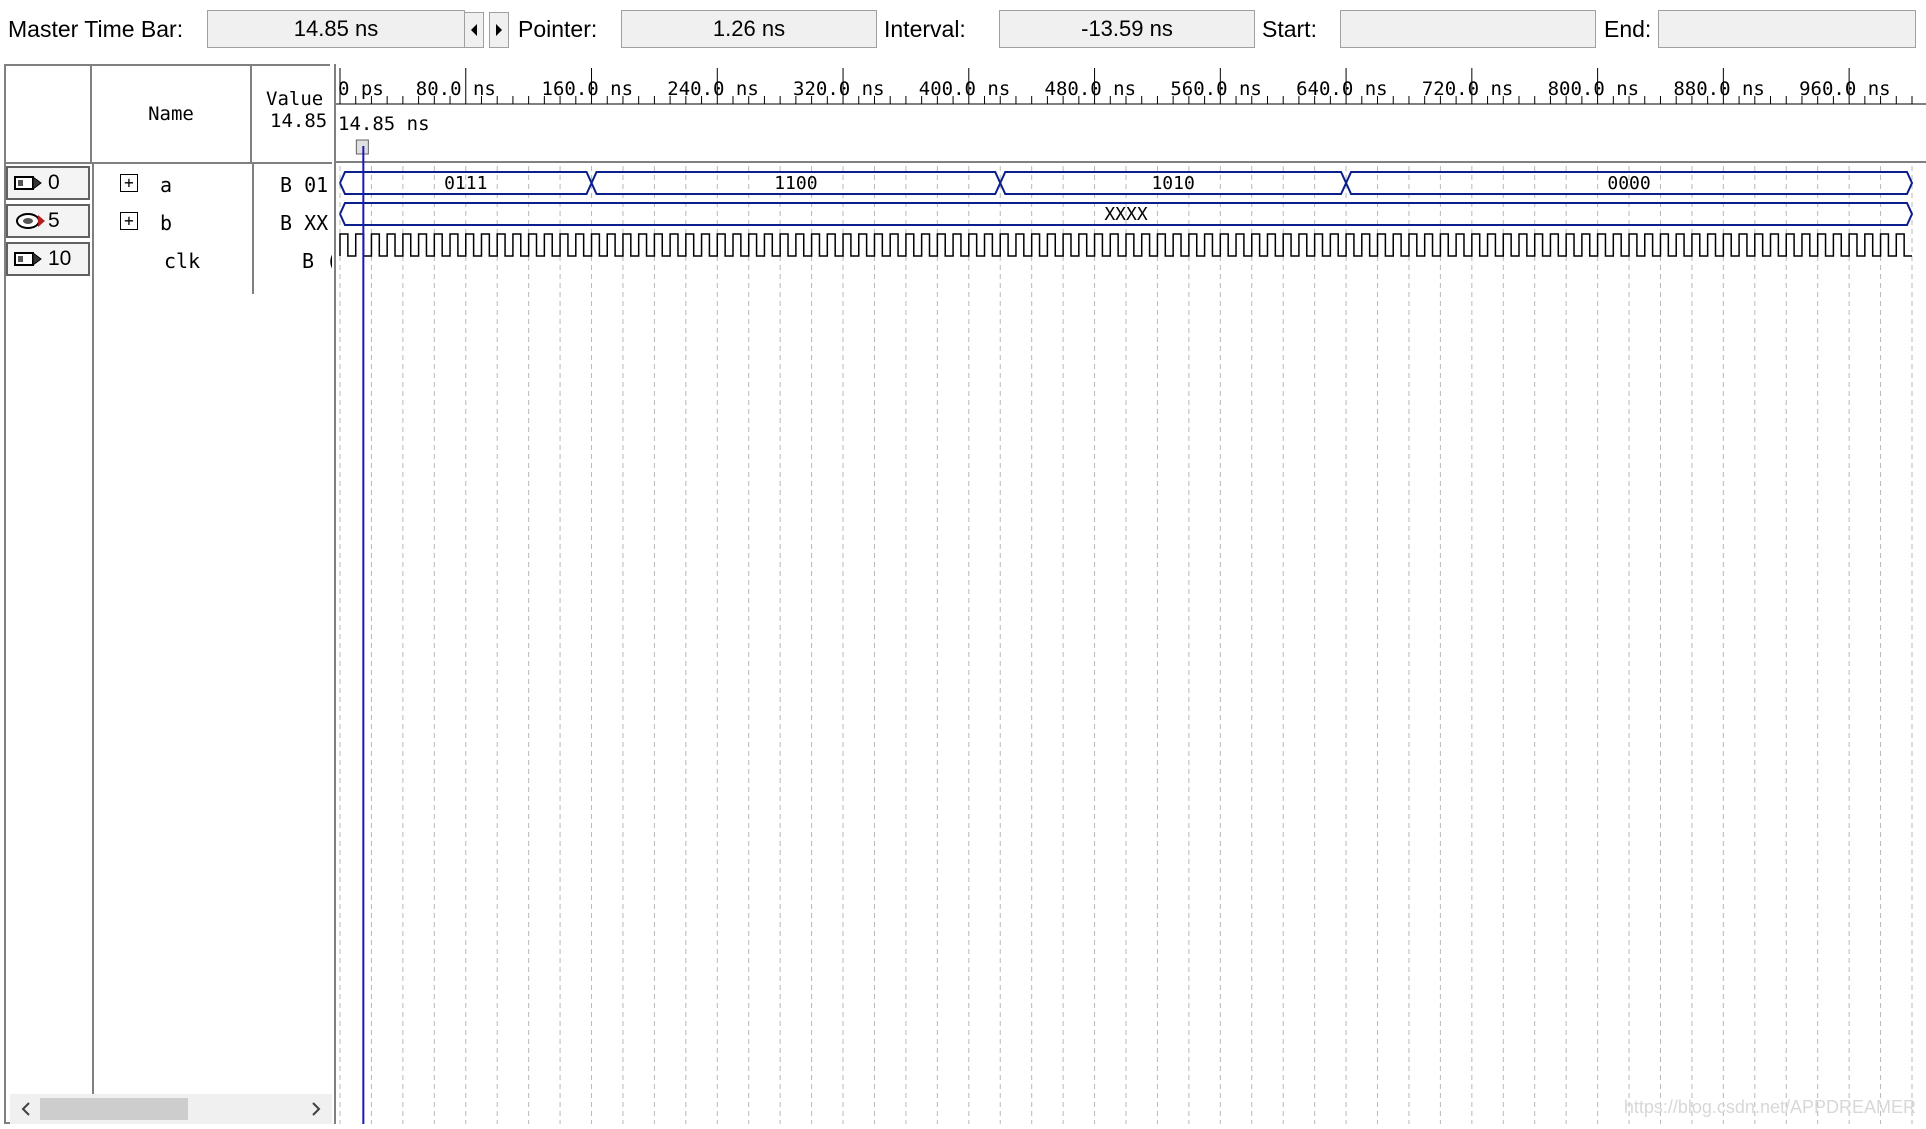 This screenshot has width=1926, height=1129. I want to click on output-pin-icon, so click(30, 221).